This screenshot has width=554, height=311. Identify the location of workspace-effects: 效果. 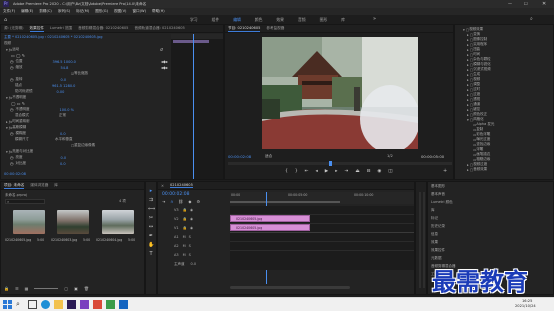
(280, 20).